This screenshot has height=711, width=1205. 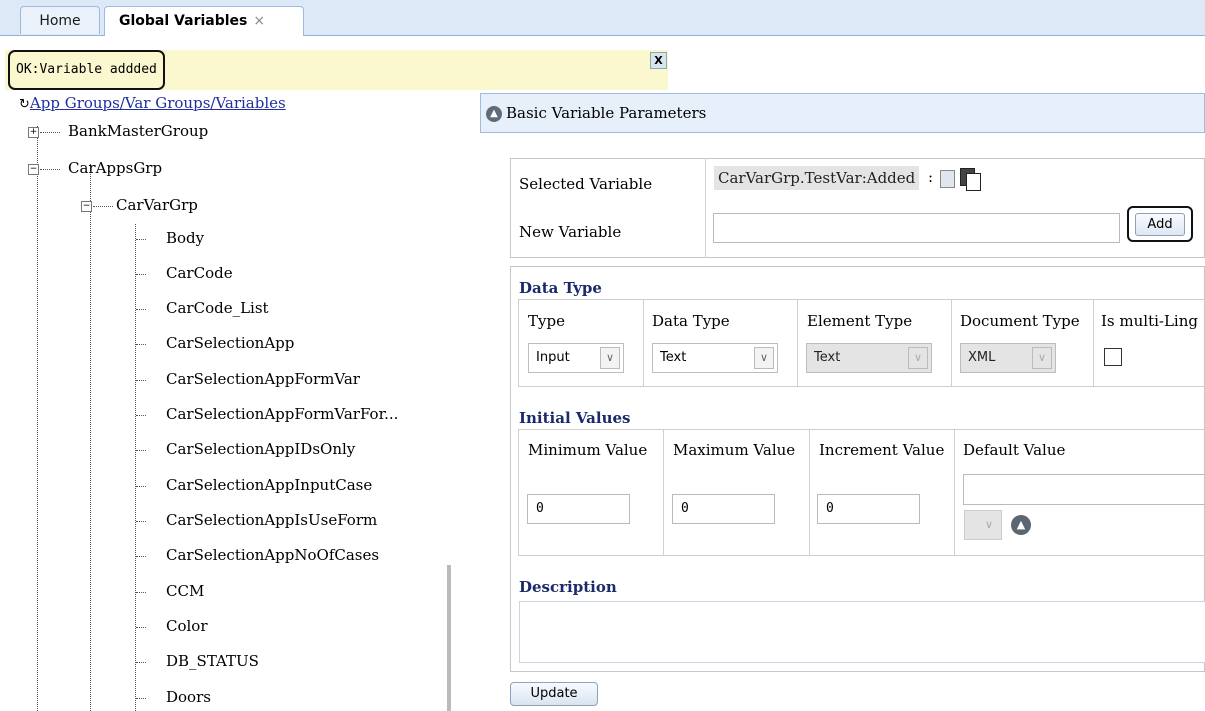 What do you see at coordinates (1084, 489) in the screenshot?
I see `default-value-input` at bounding box center [1084, 489].